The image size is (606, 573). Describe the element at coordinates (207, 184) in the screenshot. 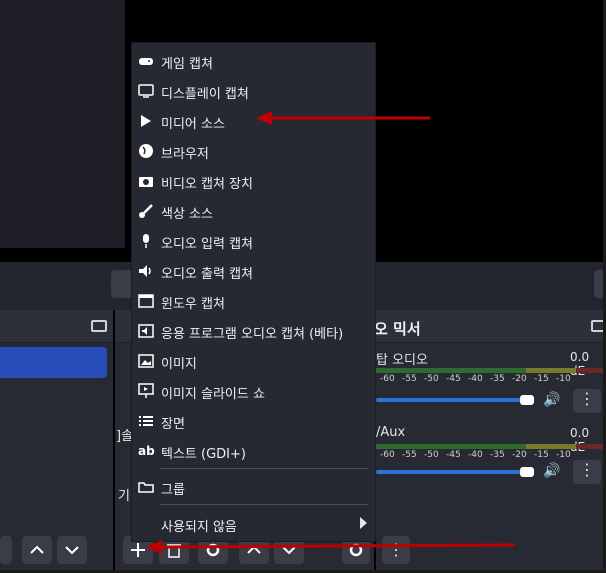

I see `menu-item-label: 비디오 캡쳐 장치` at that location.